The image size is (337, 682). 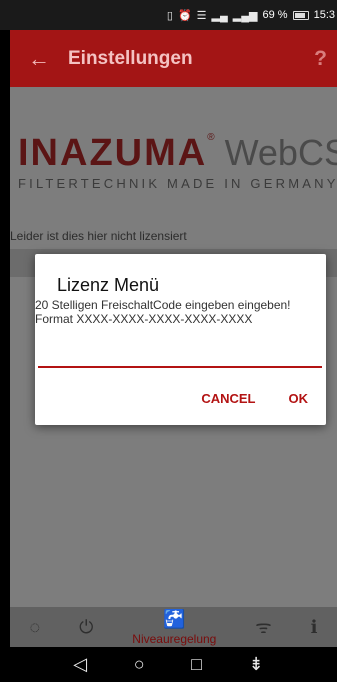 What do you see at coordinates (299, 398) in the screenshot?
I see `ok-button: OK` at bounding box center [299, 398].